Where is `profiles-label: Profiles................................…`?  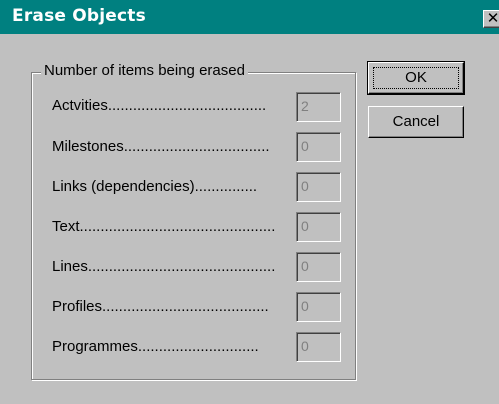
profiles-label: Profiles................................… is located at coordinates (160, 306).